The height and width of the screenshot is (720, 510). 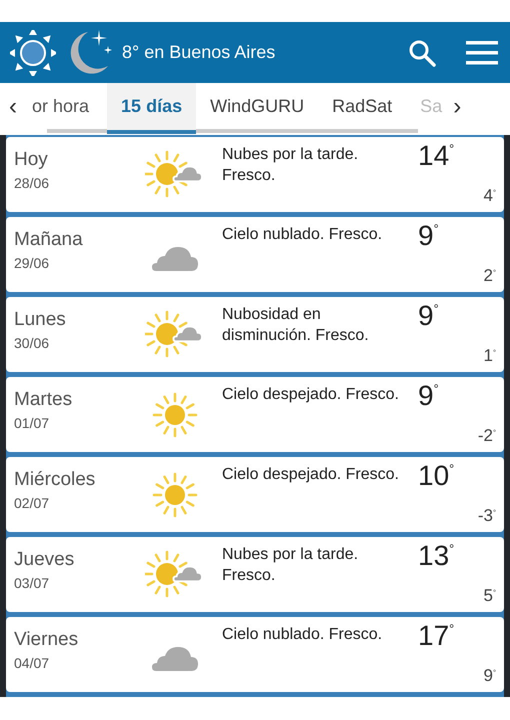 I want to click on day-card: Jueves 03/07 Nubes por la tarde. Fresco. 13$^{°}$ 5$^{°}$, so click(x=255, y=574).